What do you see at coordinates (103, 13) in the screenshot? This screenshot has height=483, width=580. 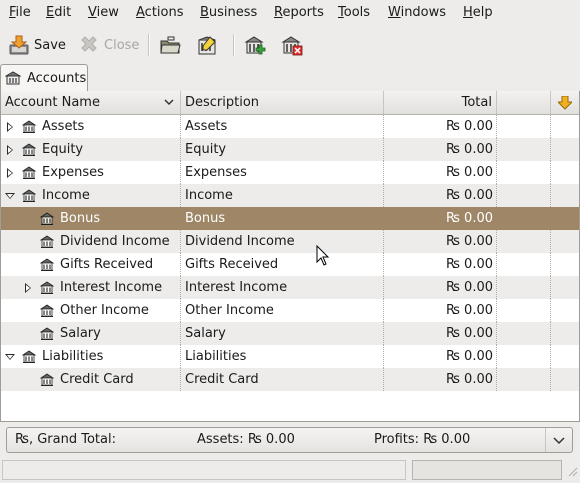 I see `menu-view: View` at bounding box center [103, 13].